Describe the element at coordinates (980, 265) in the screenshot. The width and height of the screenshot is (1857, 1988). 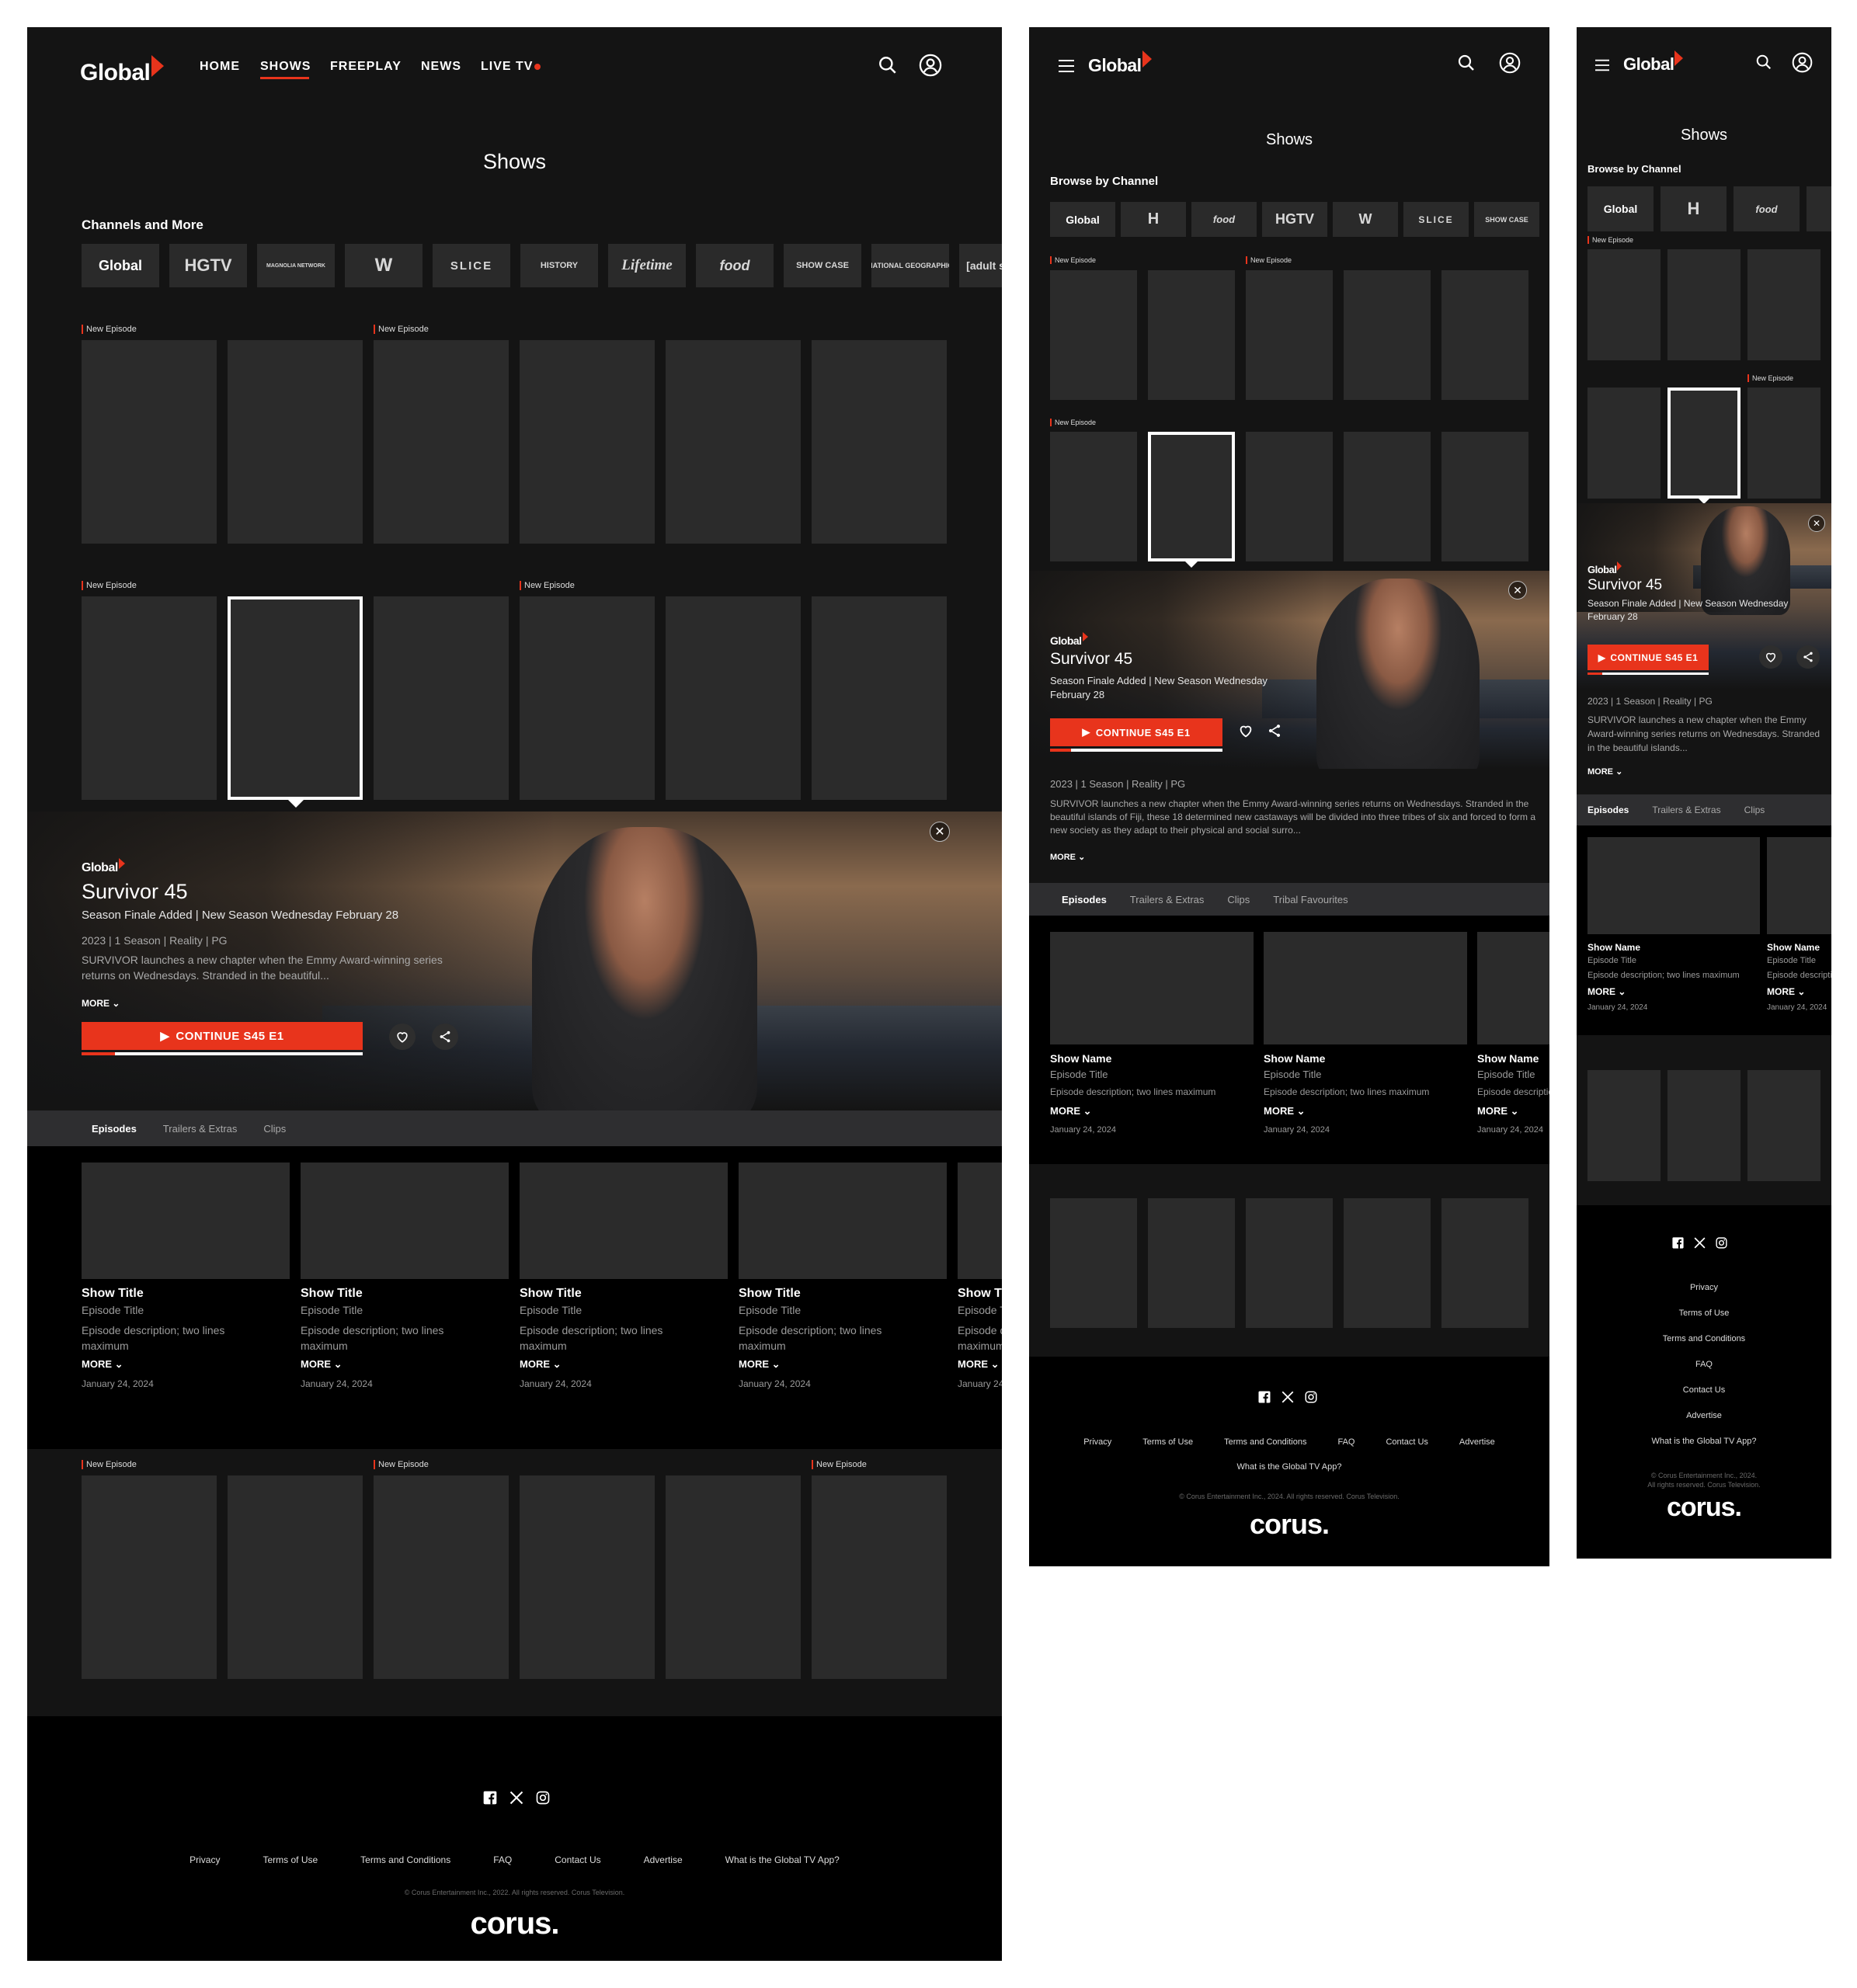
I see `channel-adult-swim: [adult swim]` at that location.